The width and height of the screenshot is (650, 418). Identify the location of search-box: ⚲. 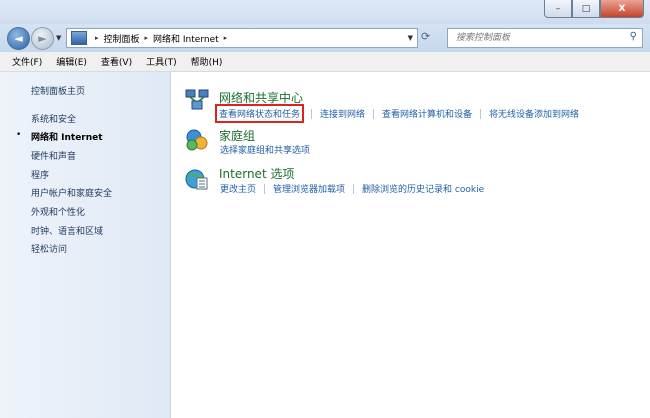
(545, 38).